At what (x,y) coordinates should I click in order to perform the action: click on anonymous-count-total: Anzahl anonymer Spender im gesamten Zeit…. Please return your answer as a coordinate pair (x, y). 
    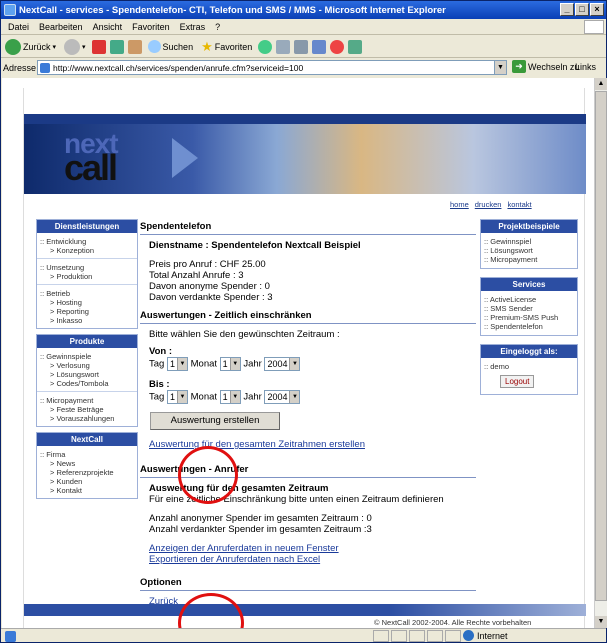
    Looking at the image, I should click on (260, 518).